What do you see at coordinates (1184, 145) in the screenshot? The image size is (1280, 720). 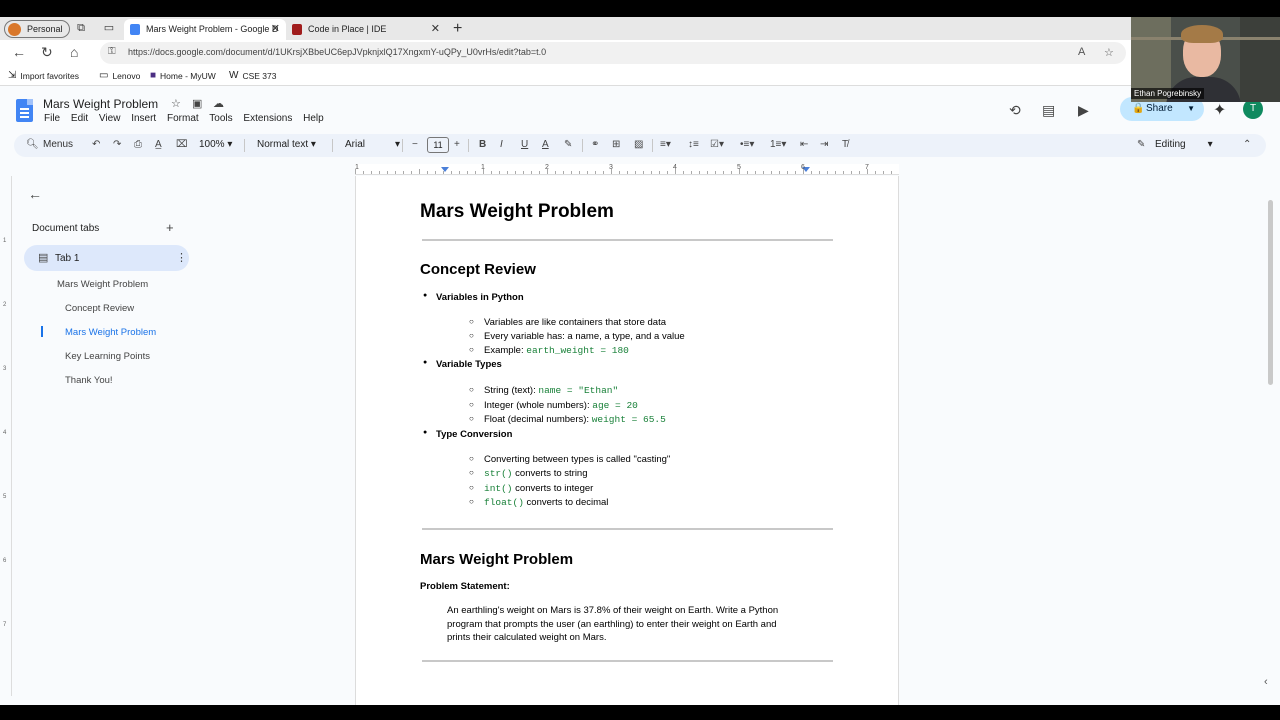 I see `editing-mode-select: Editing ▾` at bounding box center [1184, 145].